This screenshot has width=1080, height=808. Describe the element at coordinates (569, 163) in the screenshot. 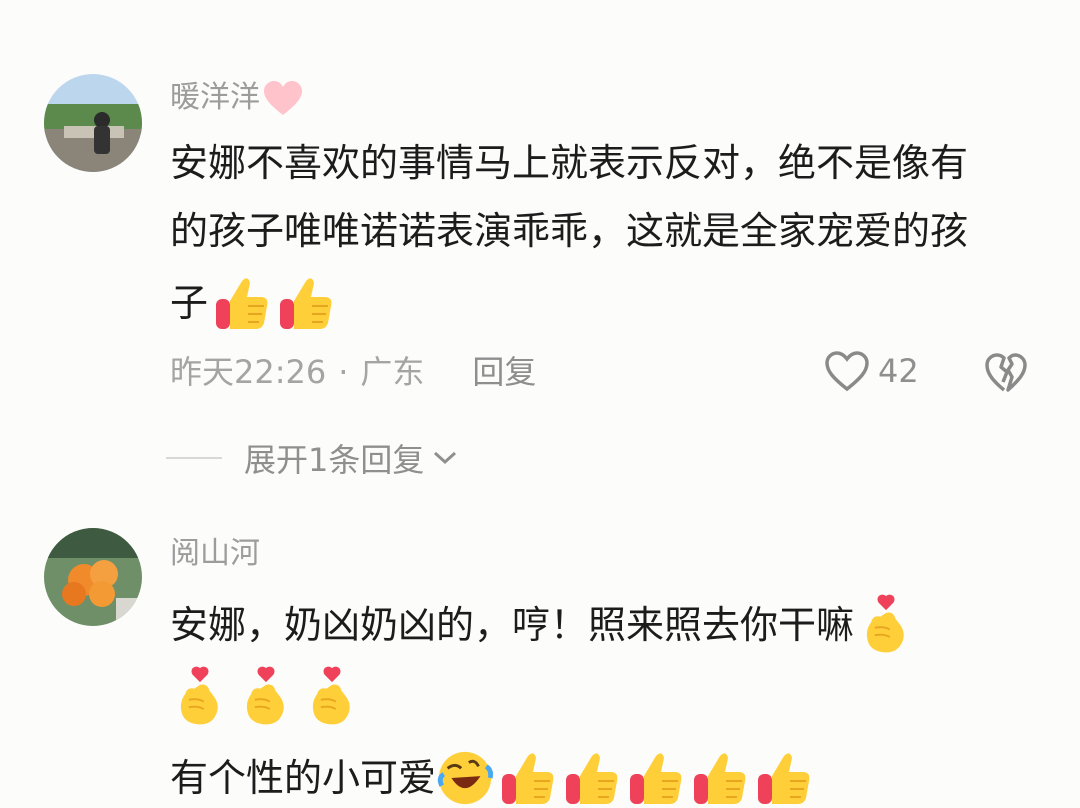

I see `comment-text-line: 安娜不喜欢的事情马上就表示反对，绝不是像有` at that location.